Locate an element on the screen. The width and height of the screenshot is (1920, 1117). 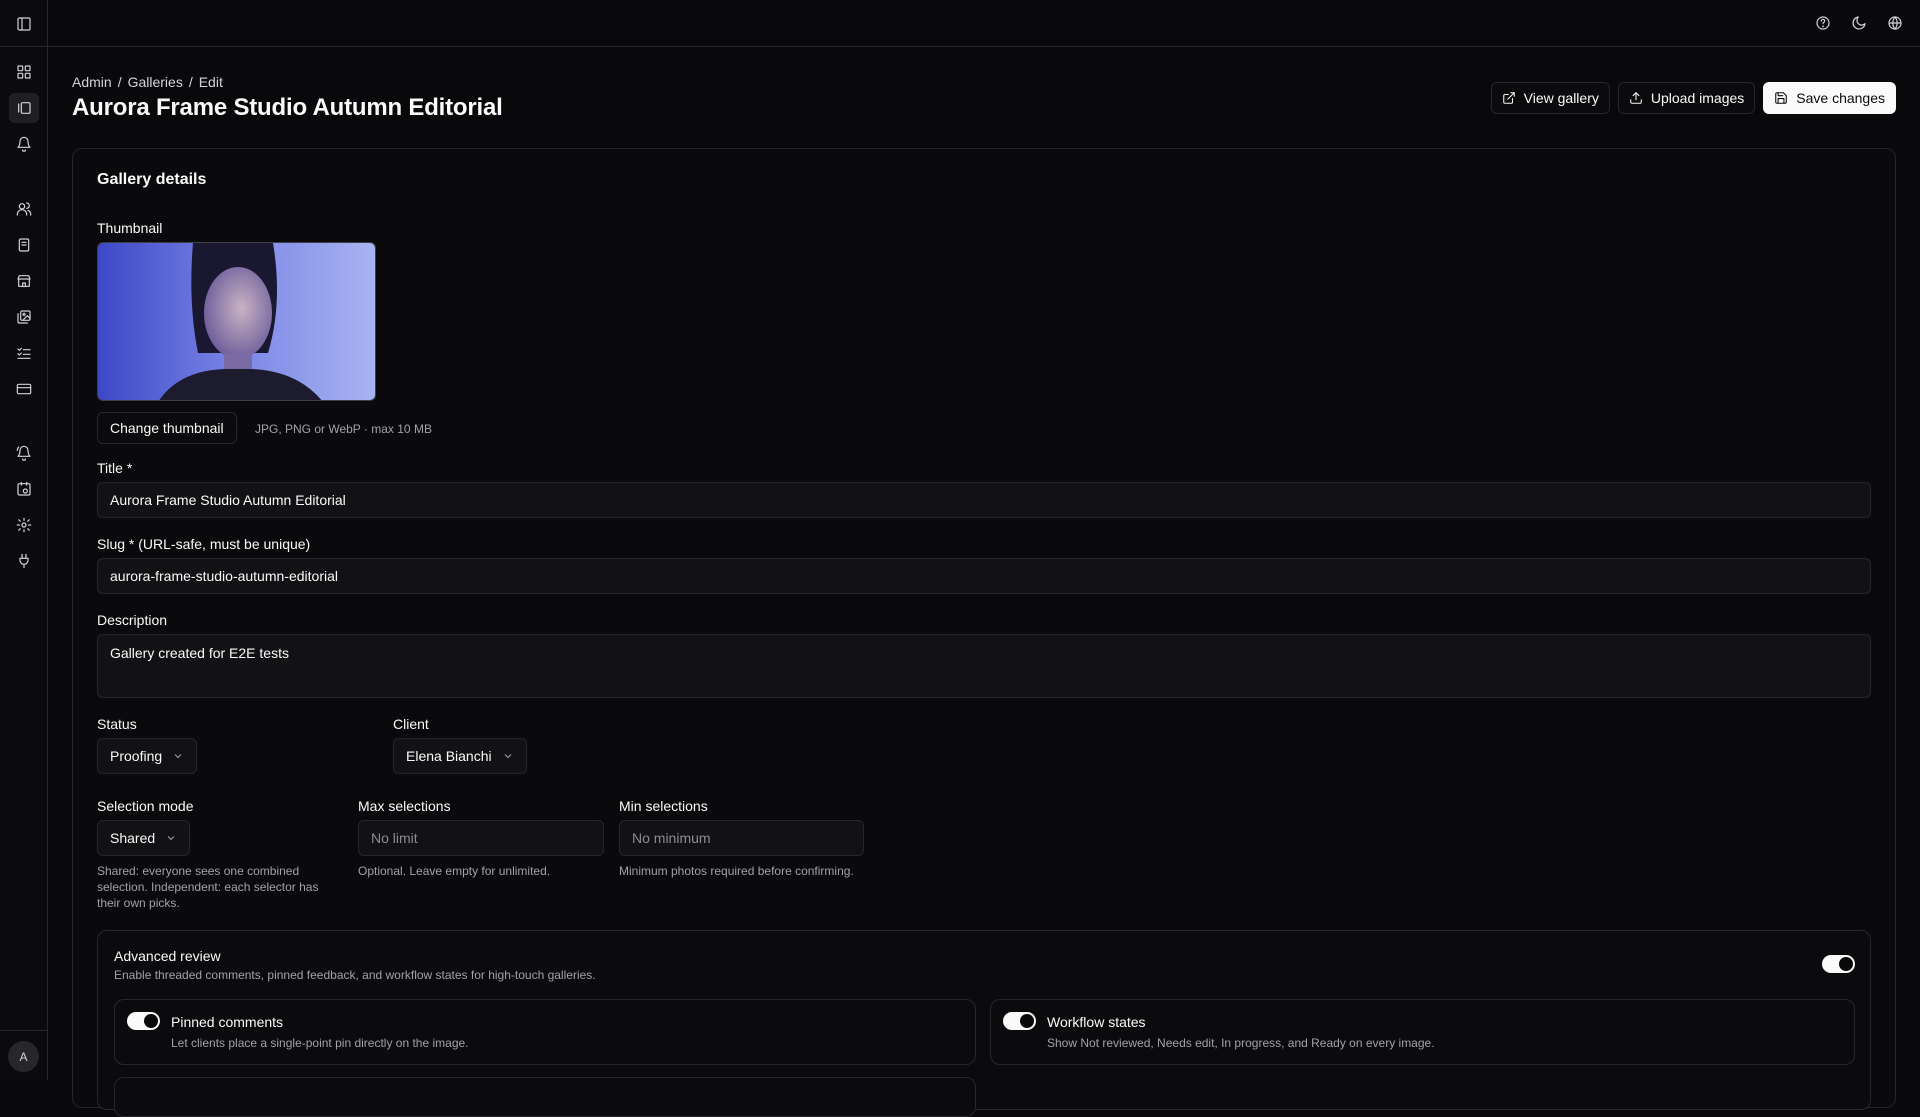
sidebar-header is located at coordinates (23, 23).